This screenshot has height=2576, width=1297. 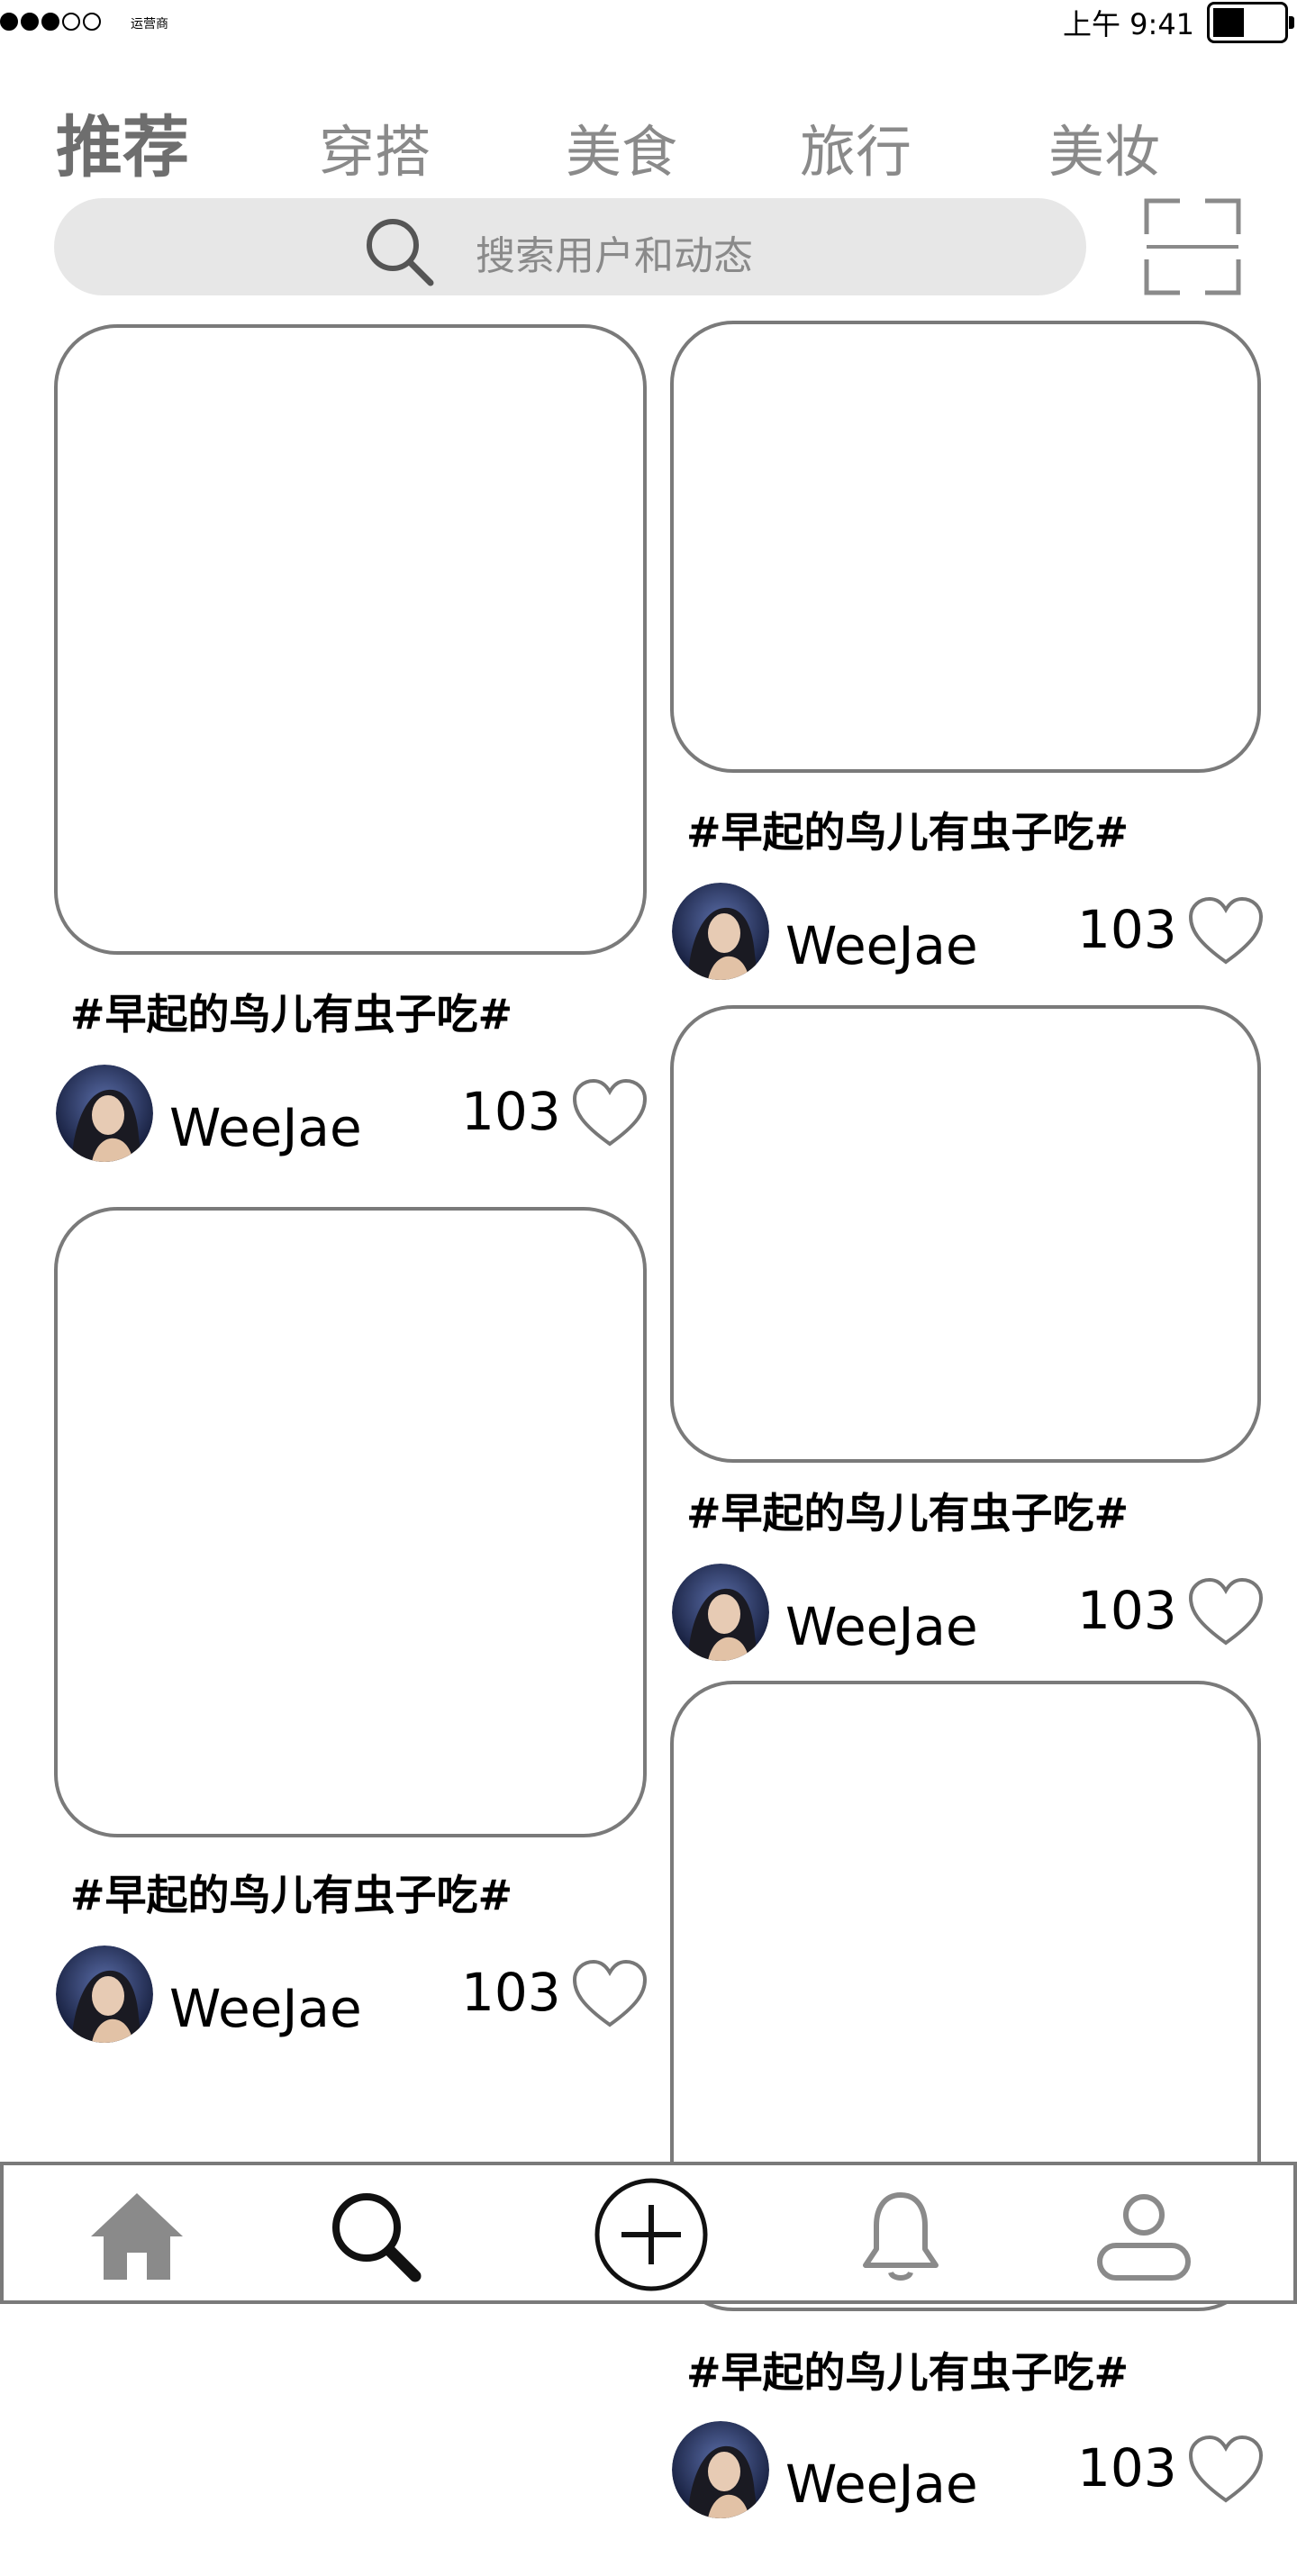 What do you see at coordinates (621, 146) in the screenshot?
I see `tab-food: 美食` at bounding box center [621, 146].